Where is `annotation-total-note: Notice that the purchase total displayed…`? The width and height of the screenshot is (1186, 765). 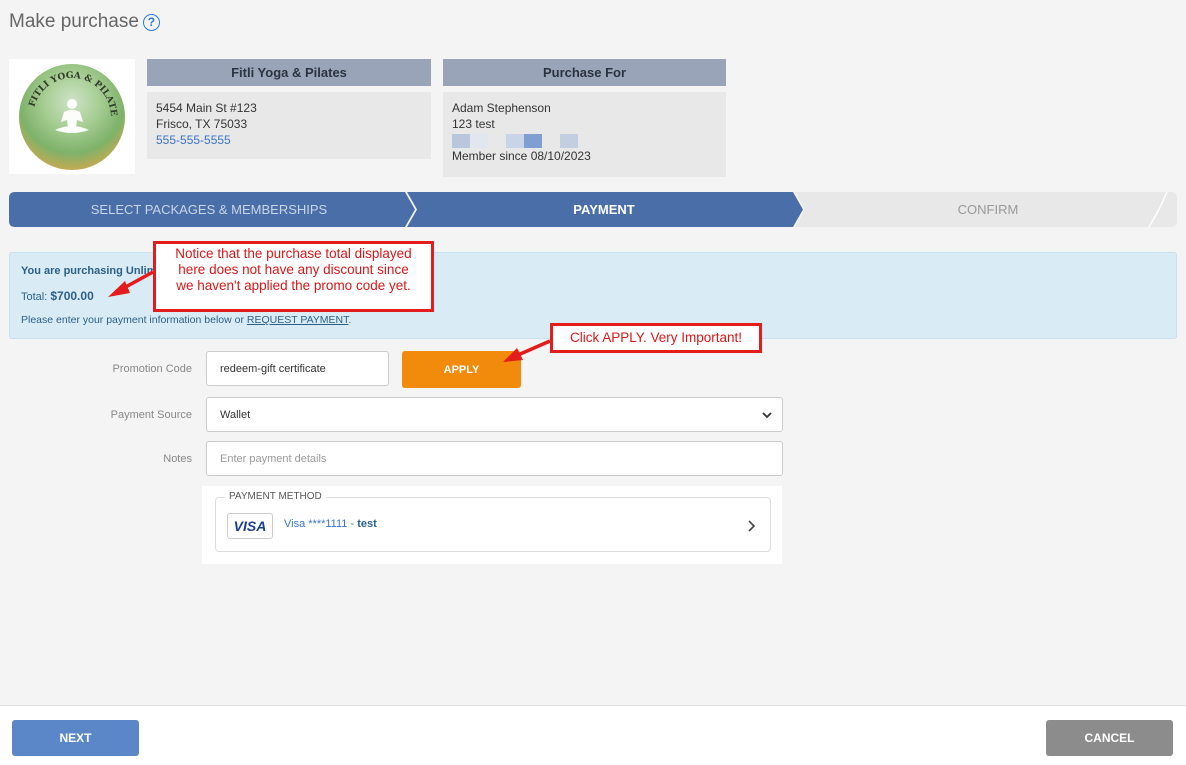
annotation-total-note: Notice that the purchase total displayed… is located at coordinates (293, 276).